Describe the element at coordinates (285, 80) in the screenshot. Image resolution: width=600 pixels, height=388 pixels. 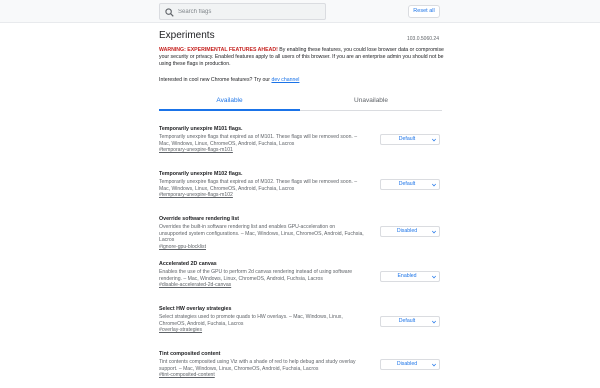
I see `dev-channel-link: dev channel` at that location.